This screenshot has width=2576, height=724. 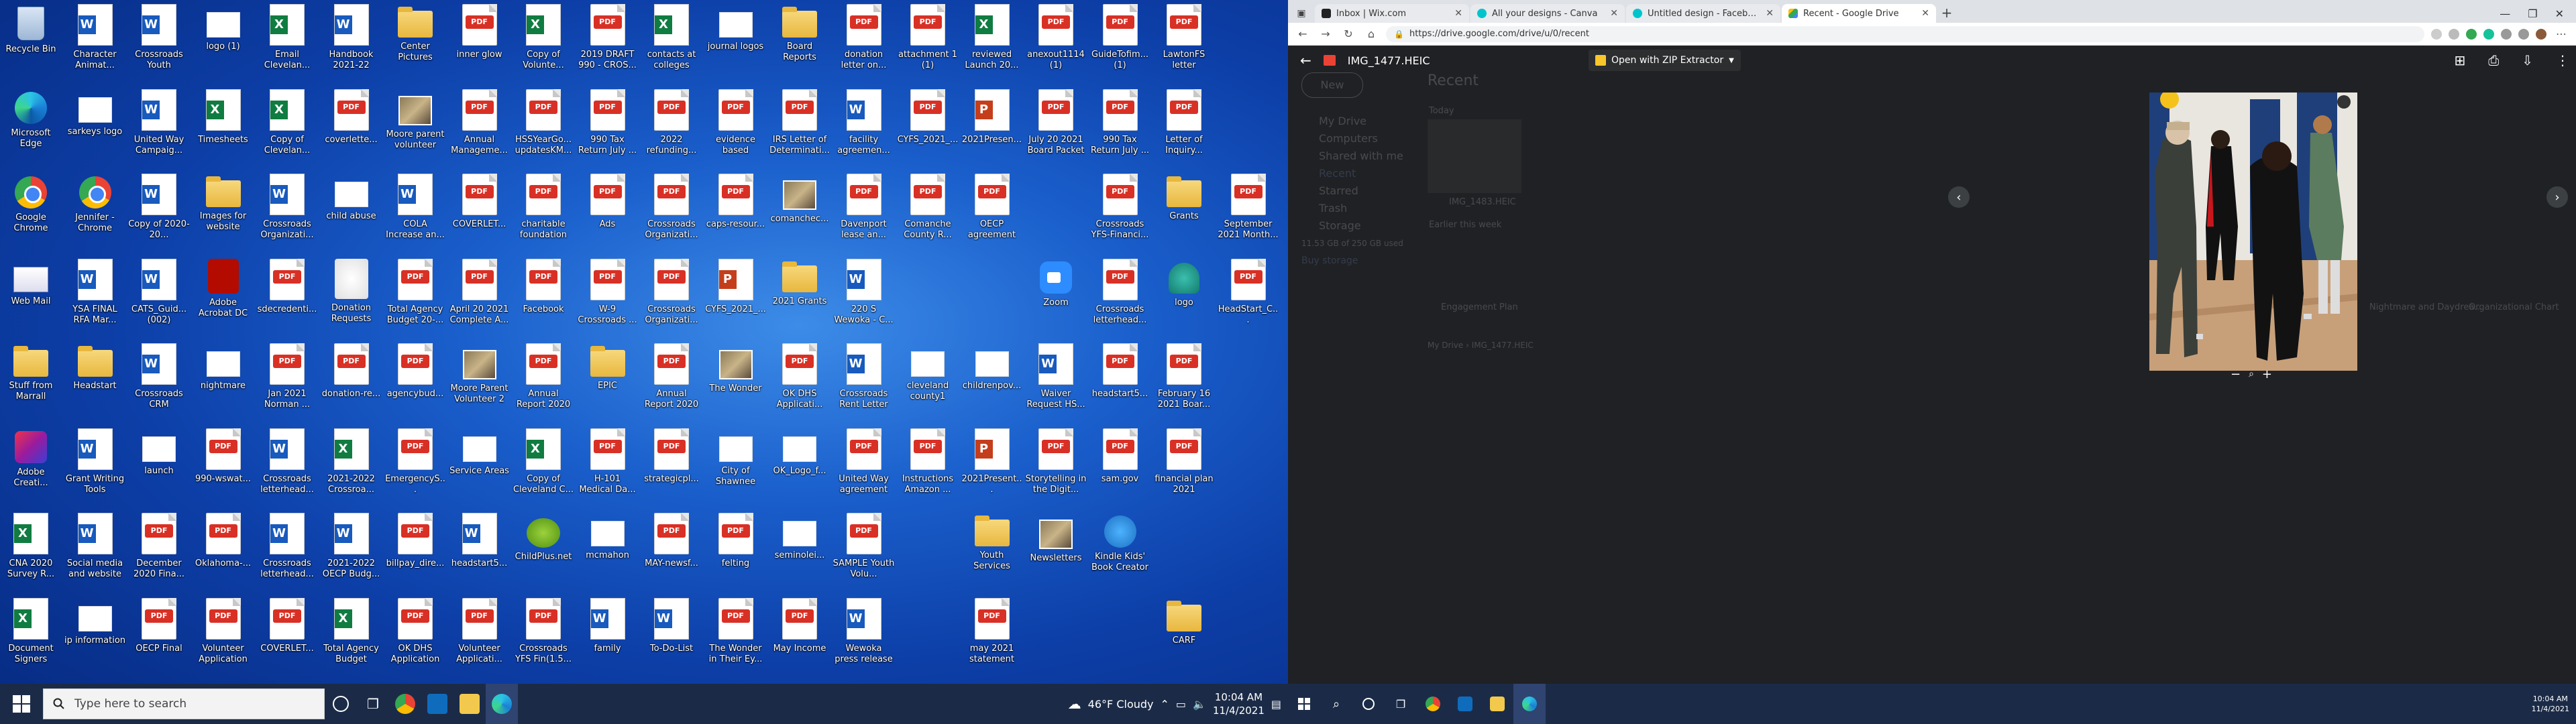 I want to click on desktop-icon-charitable-foundation: charitable foundation, so click(x=543, y=210).